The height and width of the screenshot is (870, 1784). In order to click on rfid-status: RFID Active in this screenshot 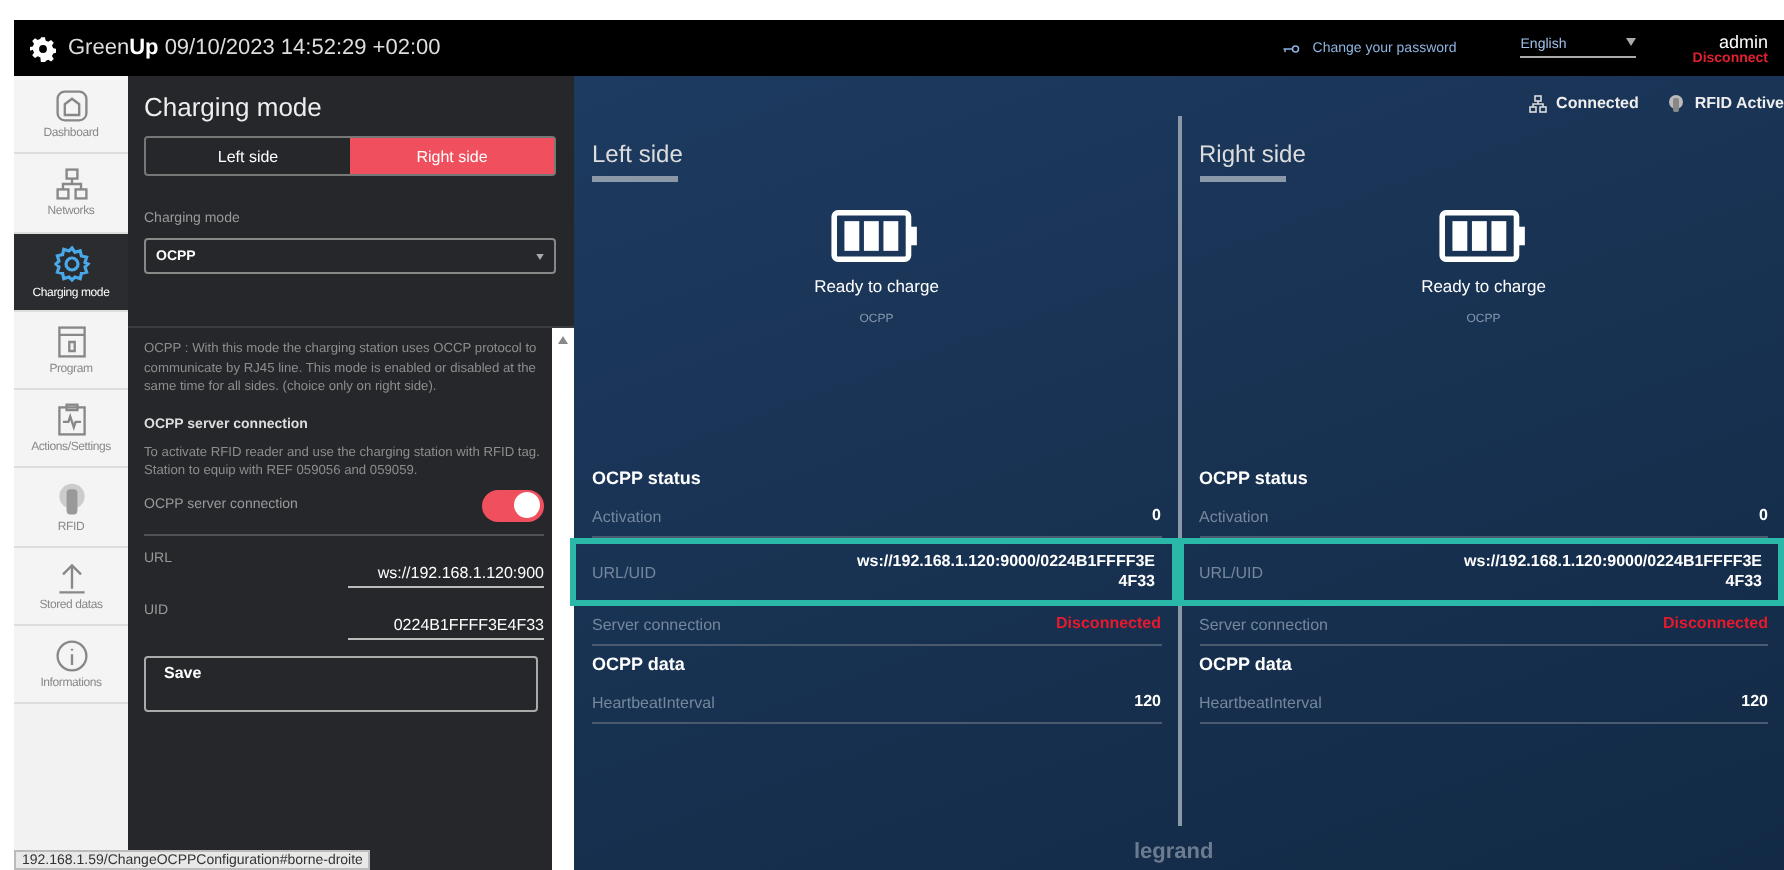, I will do `click(1725, 103)`.